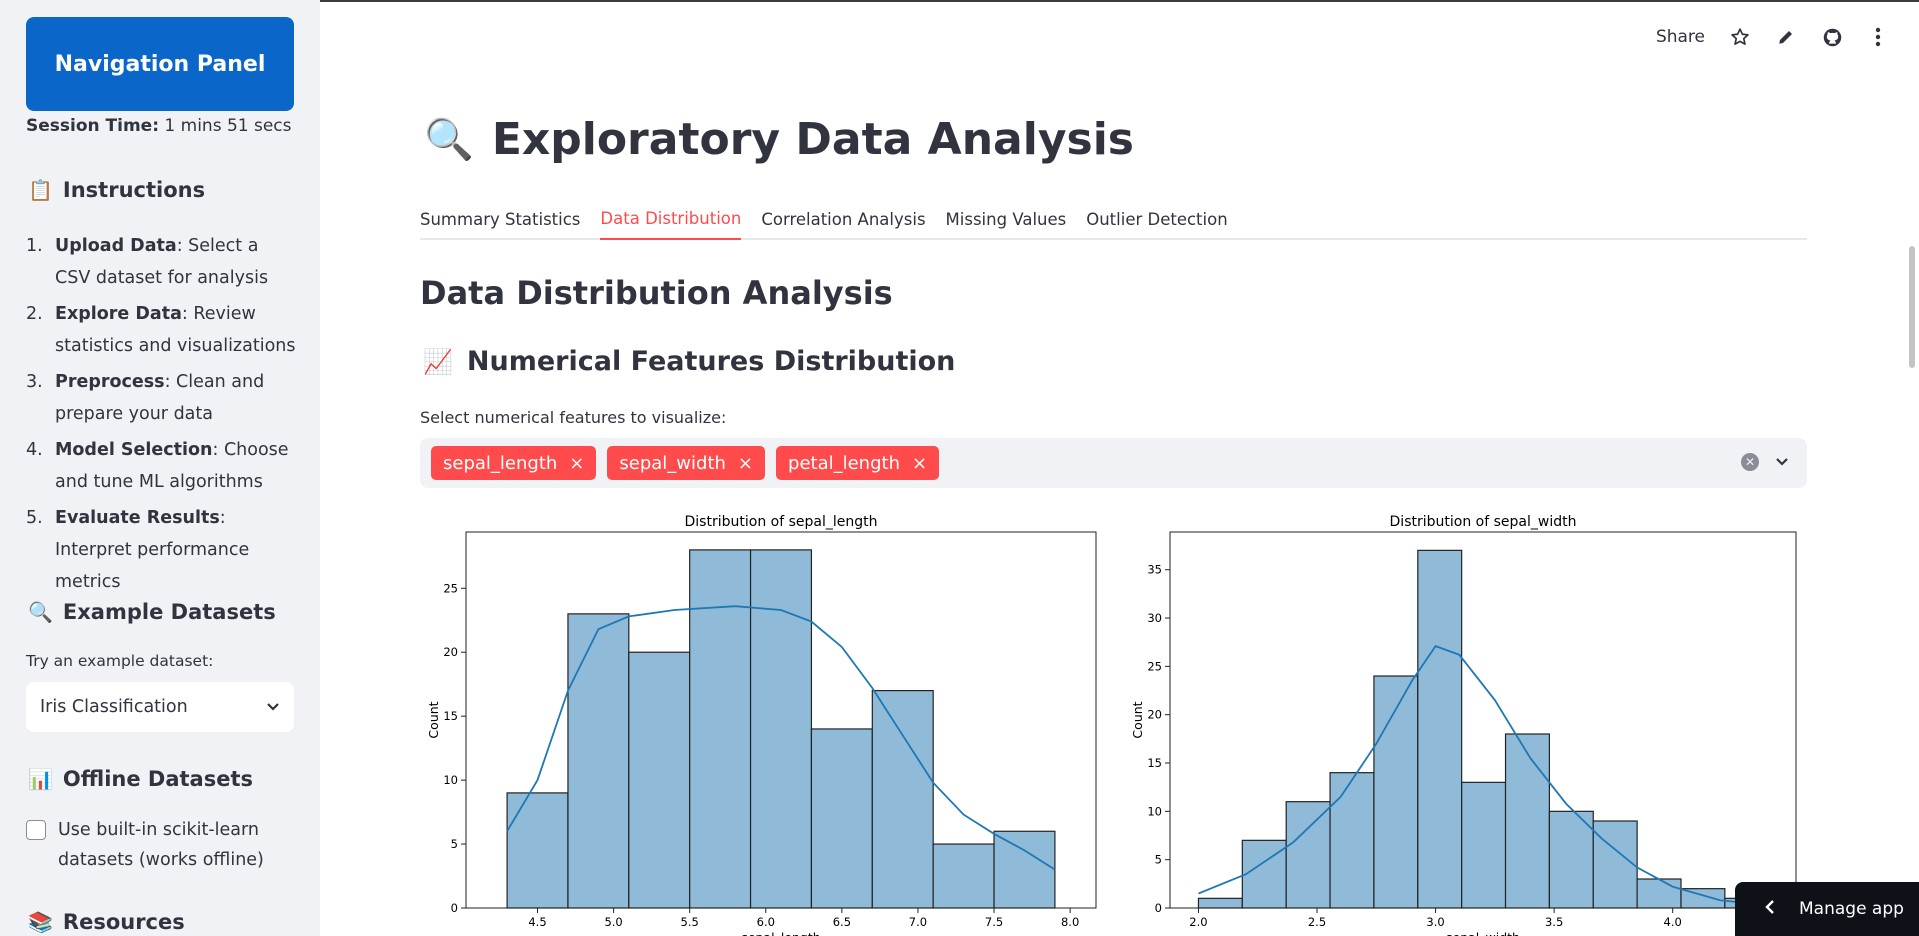 The height and width of the screenshot is (936, 1919). What do you see at coordinates (1435, 922) in the screenshot?
I see `x-tick-label: 3.0` at bounding box center [1435, 922].